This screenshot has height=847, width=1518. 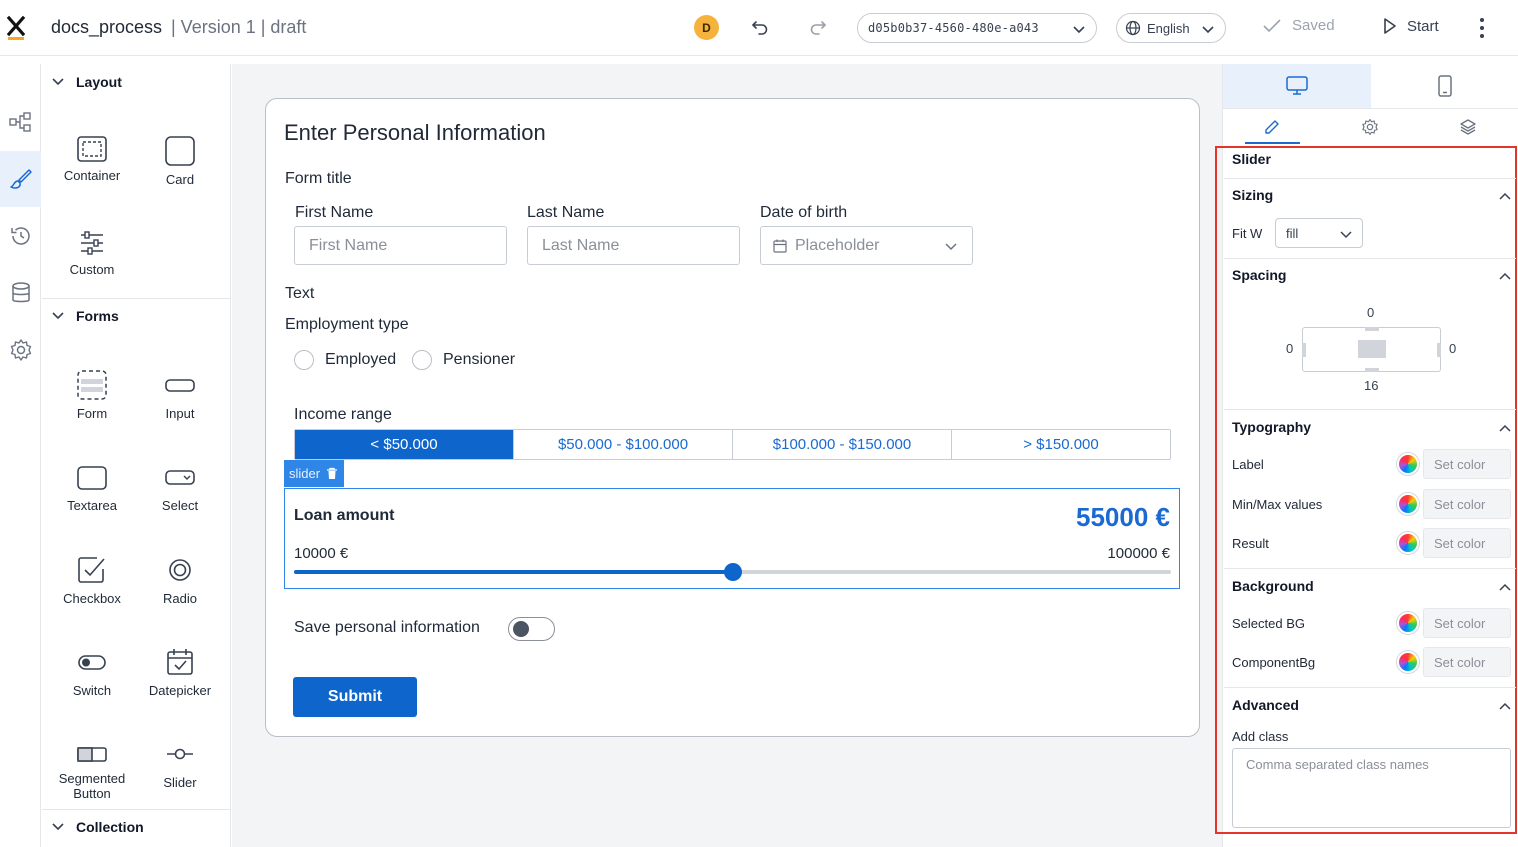 What do you see at coordinates (521, 629) in the screenshot?
I see `switch-knob` at bounding box center [521, 629].